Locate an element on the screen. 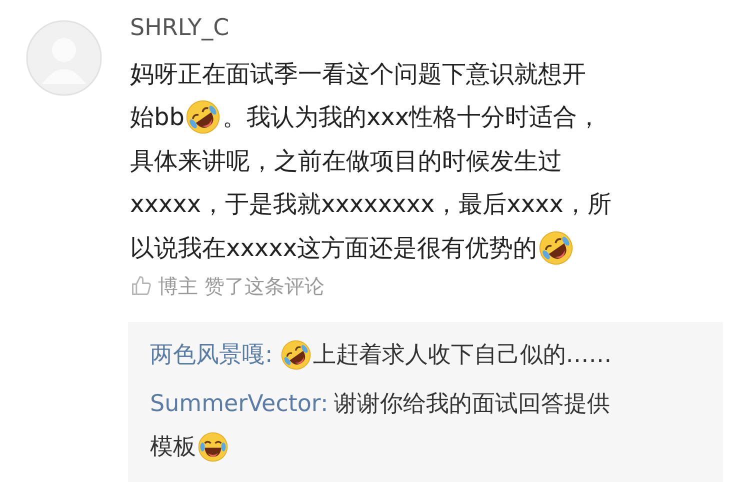 This screenshot has width=750, height=482. comment-text: 具体来讲呢，之前在做项目的时候发生过 is located at coordinates (346, 161).